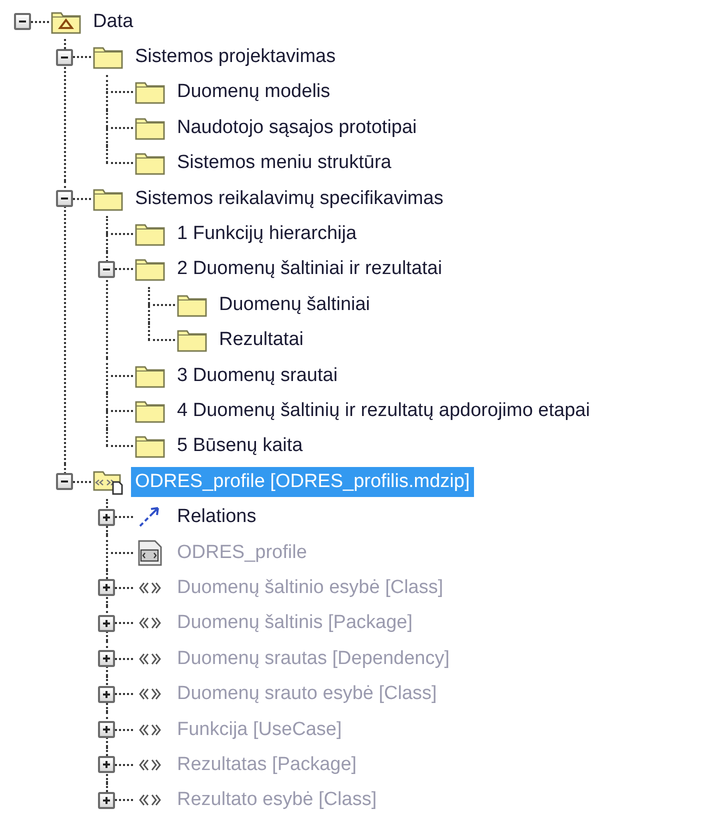 The width and height of the screenshot is (713, 837). What do you see at coordinates (240, 446) in the screenshot?
I see `tree-item: 5 Būsenų kaita` at bounding box center [240, 446].